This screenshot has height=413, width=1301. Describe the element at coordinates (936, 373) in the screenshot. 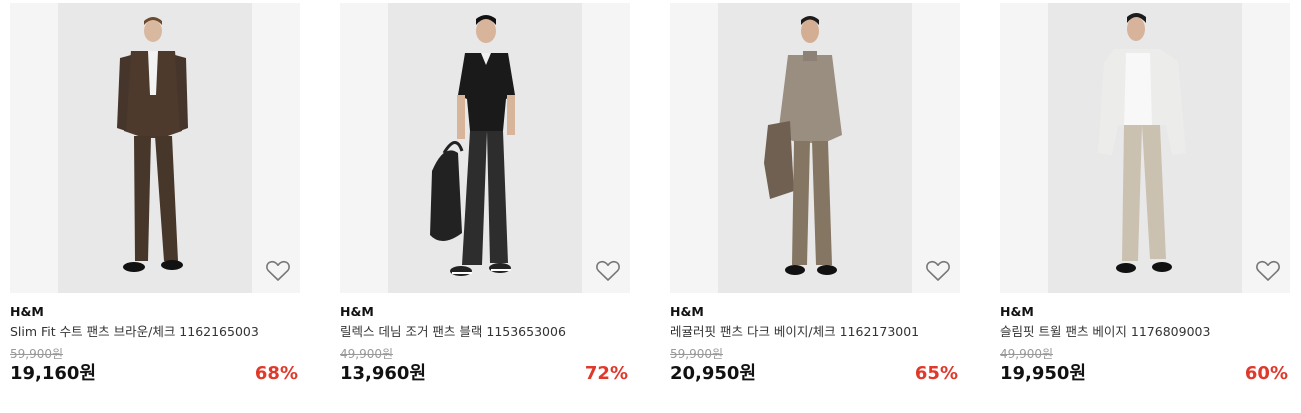

I see `discount-rate: 65%` at that location.